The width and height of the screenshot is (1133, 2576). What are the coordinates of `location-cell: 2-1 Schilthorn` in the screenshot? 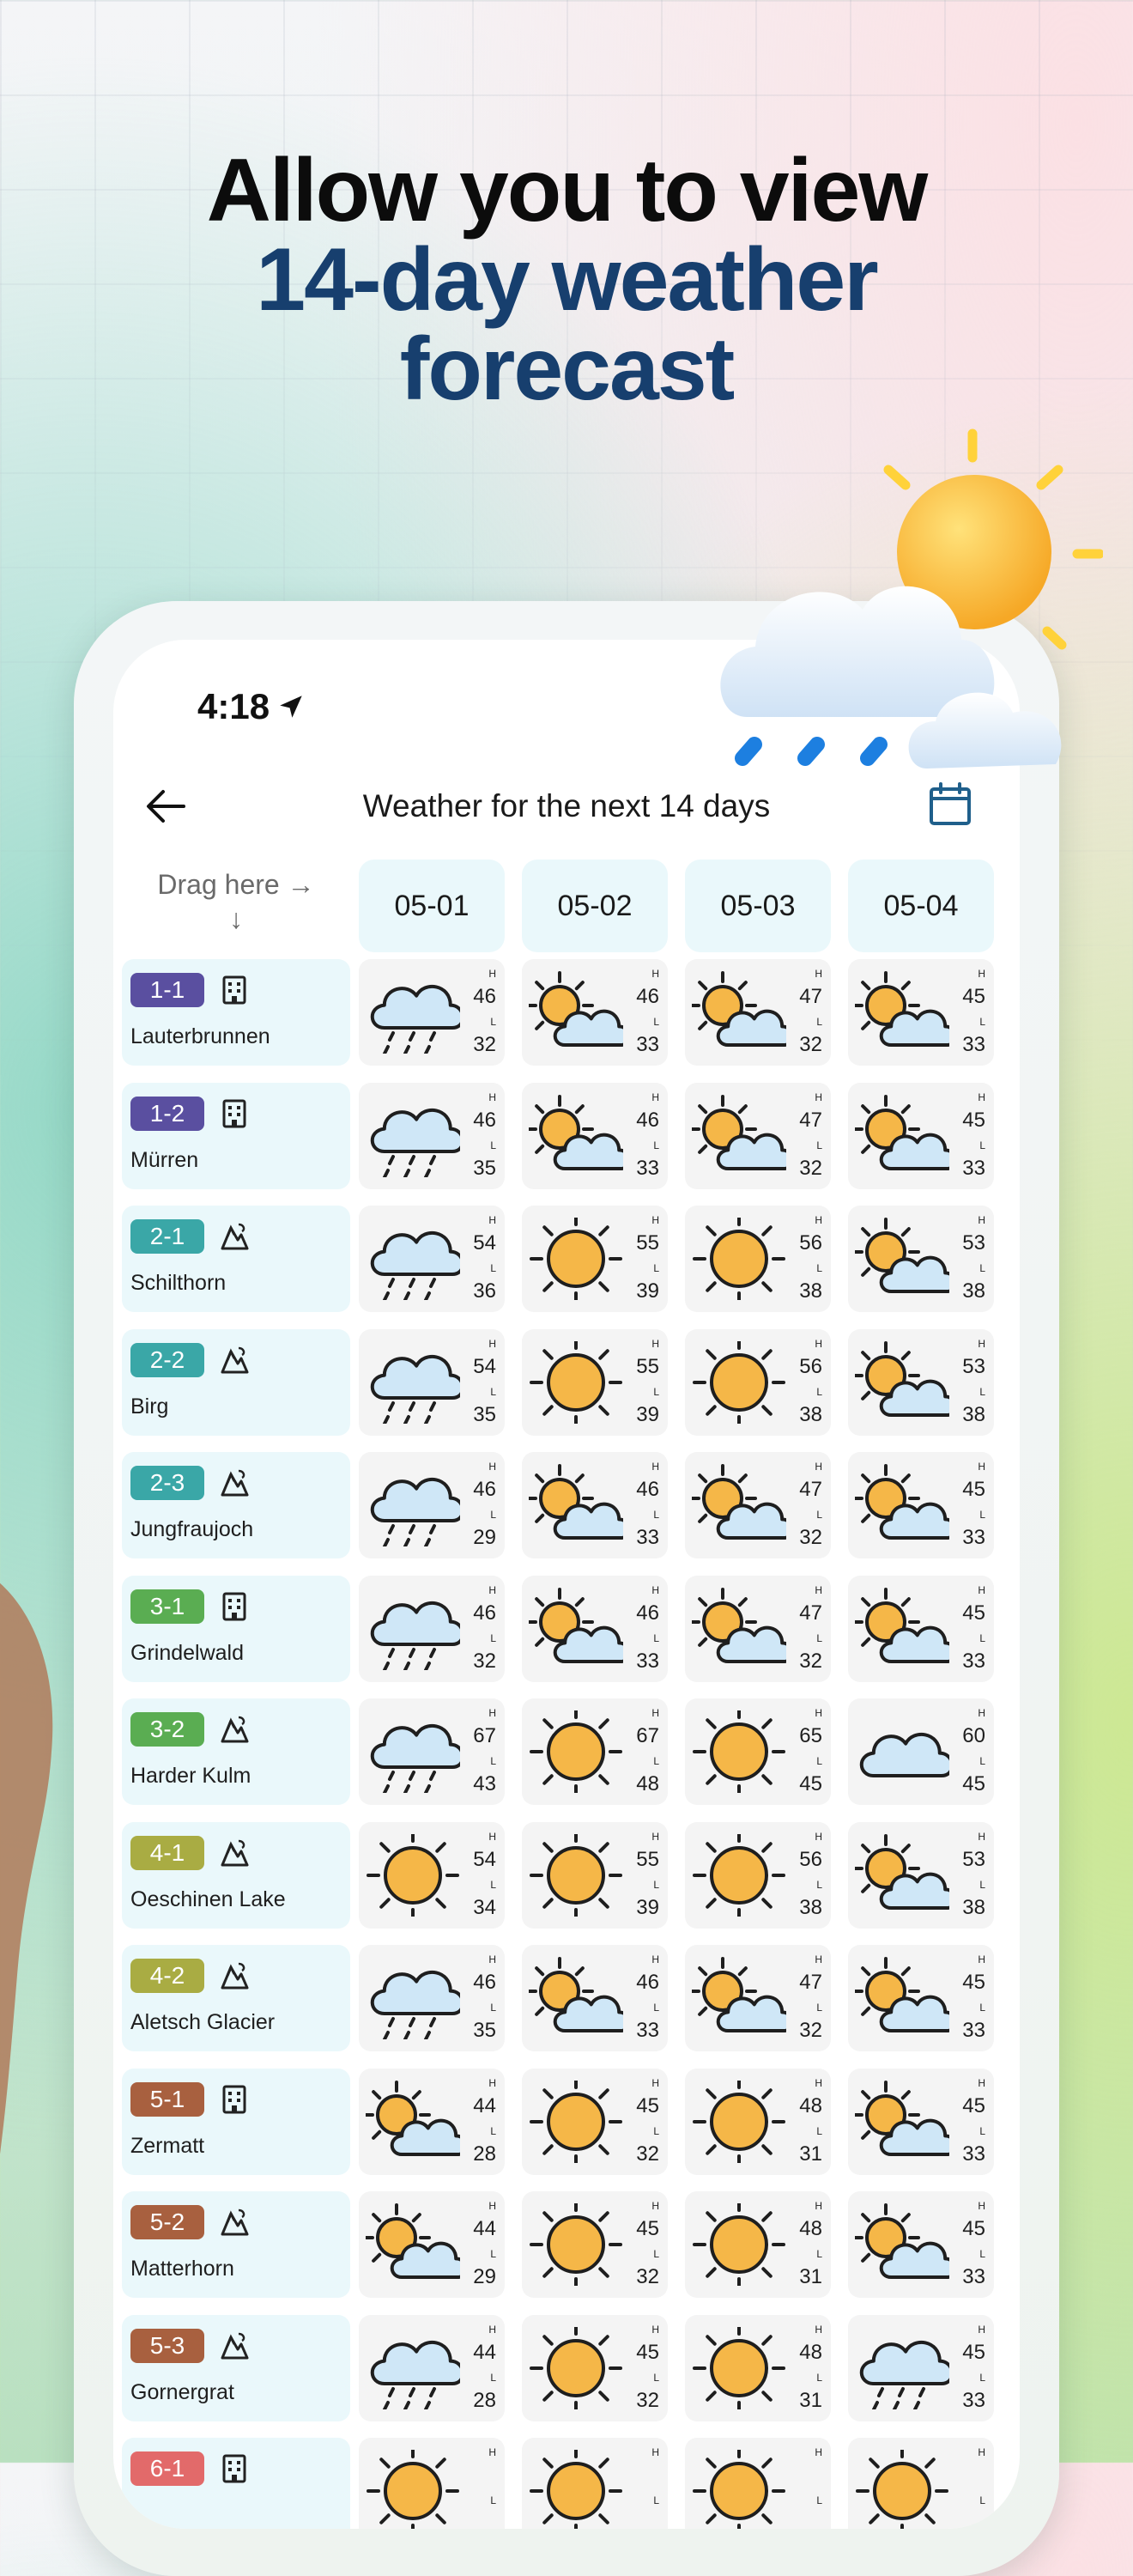 It's located at (236, 1259).